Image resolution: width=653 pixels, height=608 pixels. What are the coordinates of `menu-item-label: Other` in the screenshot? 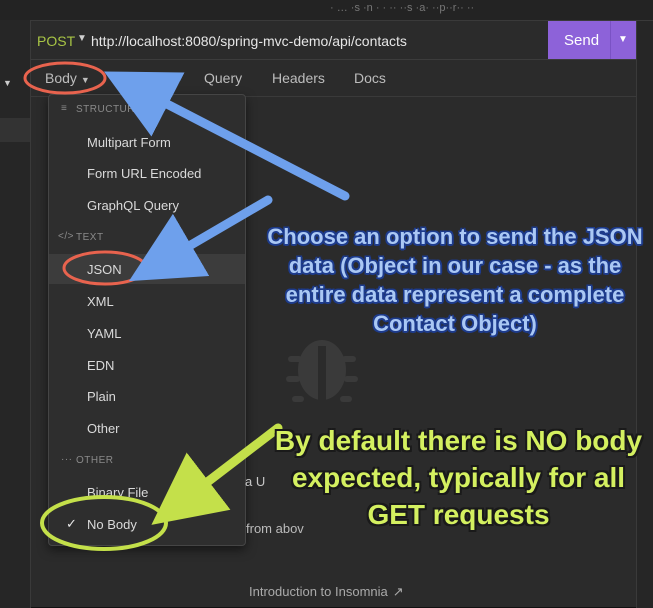 It's located at (103, 428).